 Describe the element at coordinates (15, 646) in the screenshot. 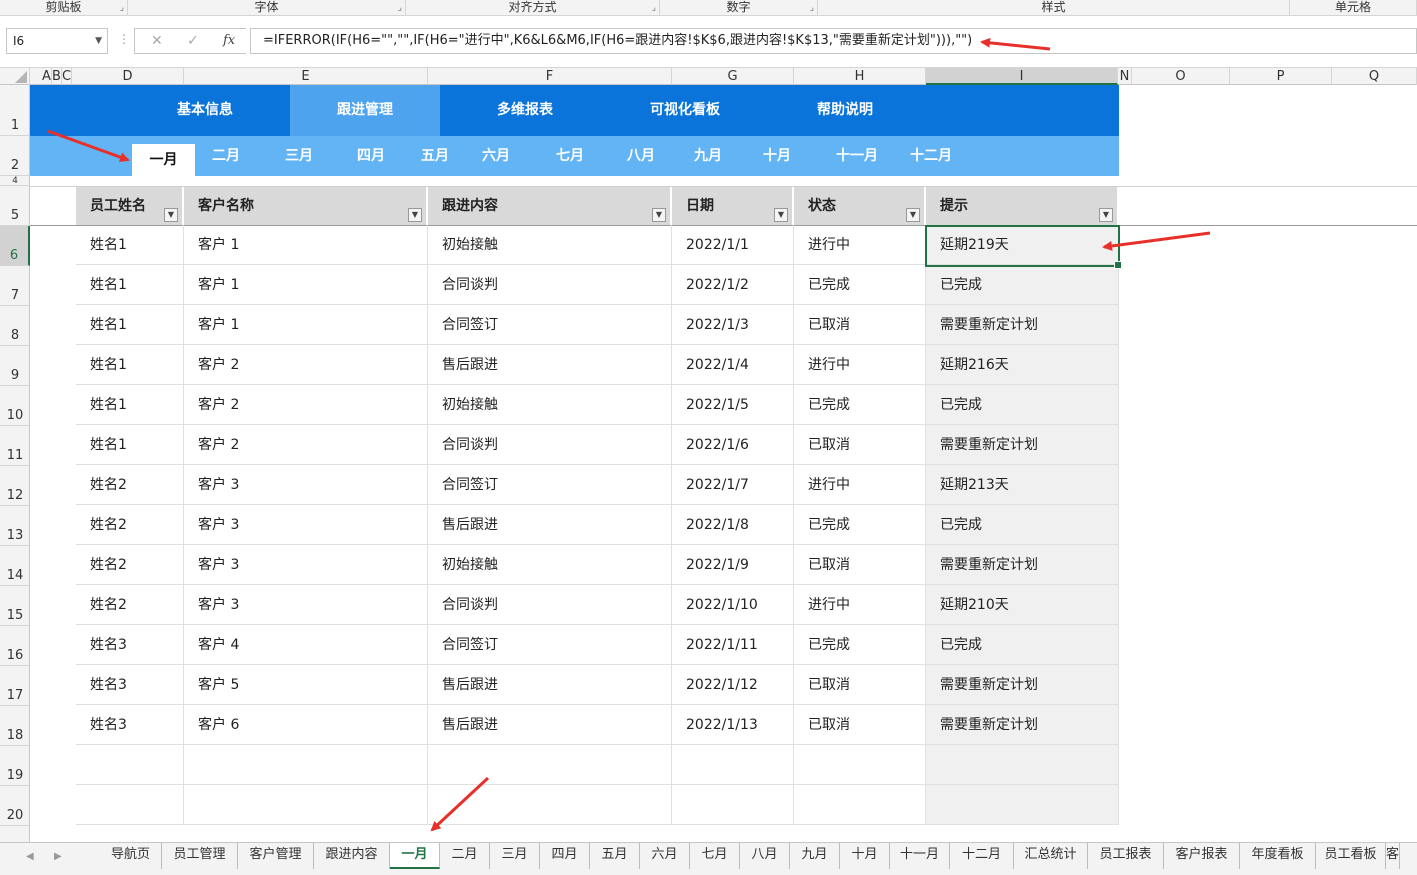

I see `row-header-16: 16` at that location.